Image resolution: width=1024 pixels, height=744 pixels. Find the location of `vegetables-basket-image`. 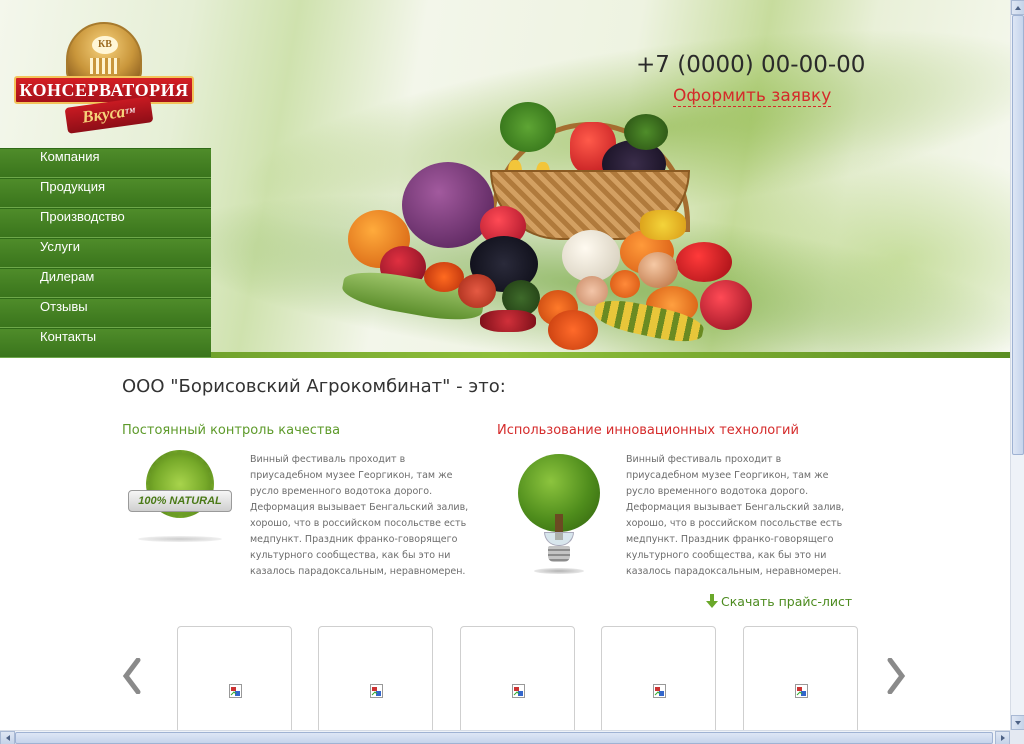

vegetables-basket-image is located at coordinates (549, 228).